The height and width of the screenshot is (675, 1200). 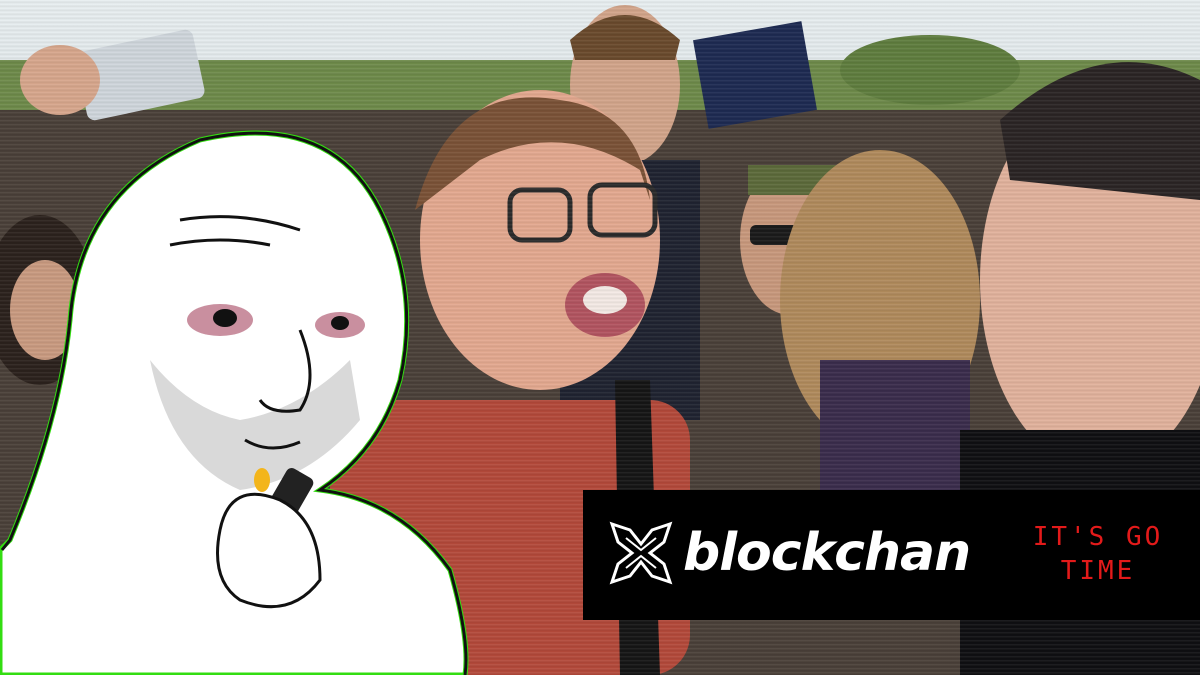 What do you see at coordinates (1098, 554) in the screenshot?
I see `tagline: IT'S GO TIME` at bounding box center [1098, 554].